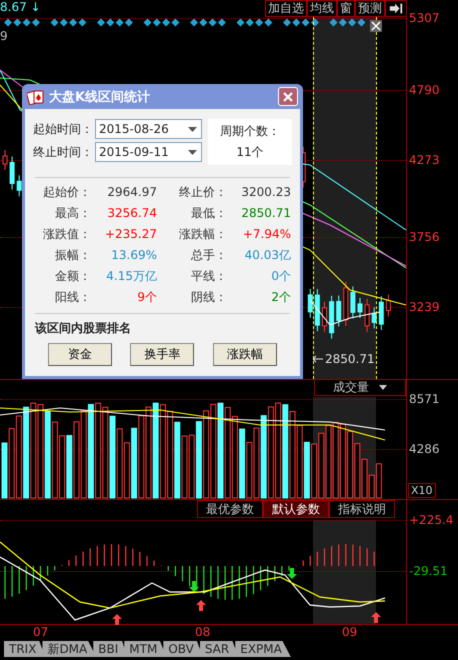 This screenshot has width=458, height=660. I want to click on parameter-button: 指标说明, so click(362, 509).